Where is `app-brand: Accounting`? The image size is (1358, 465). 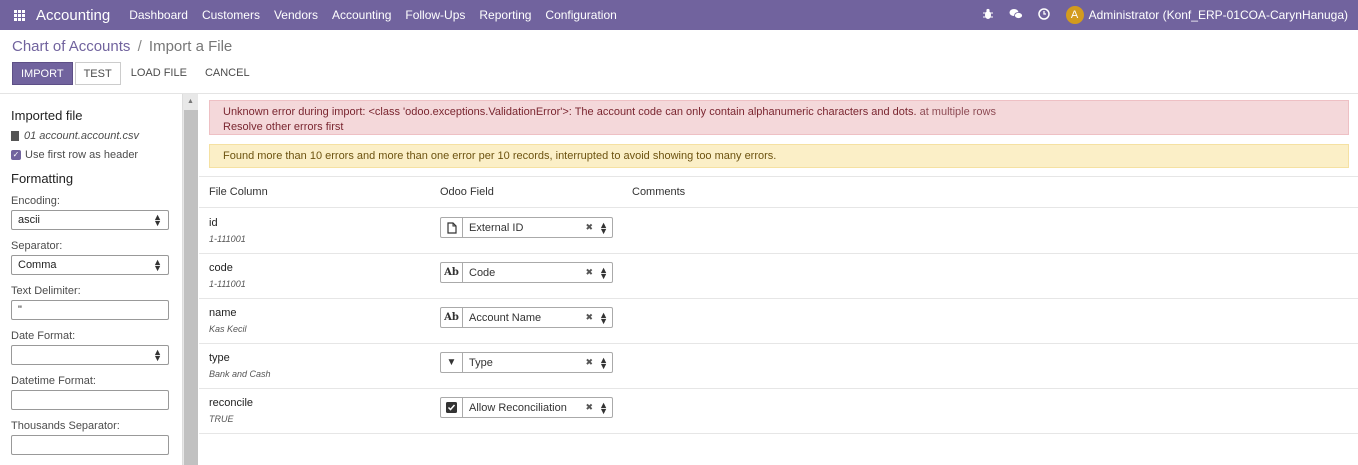
app-brand: Accounting is located at coordinates (73, 15).